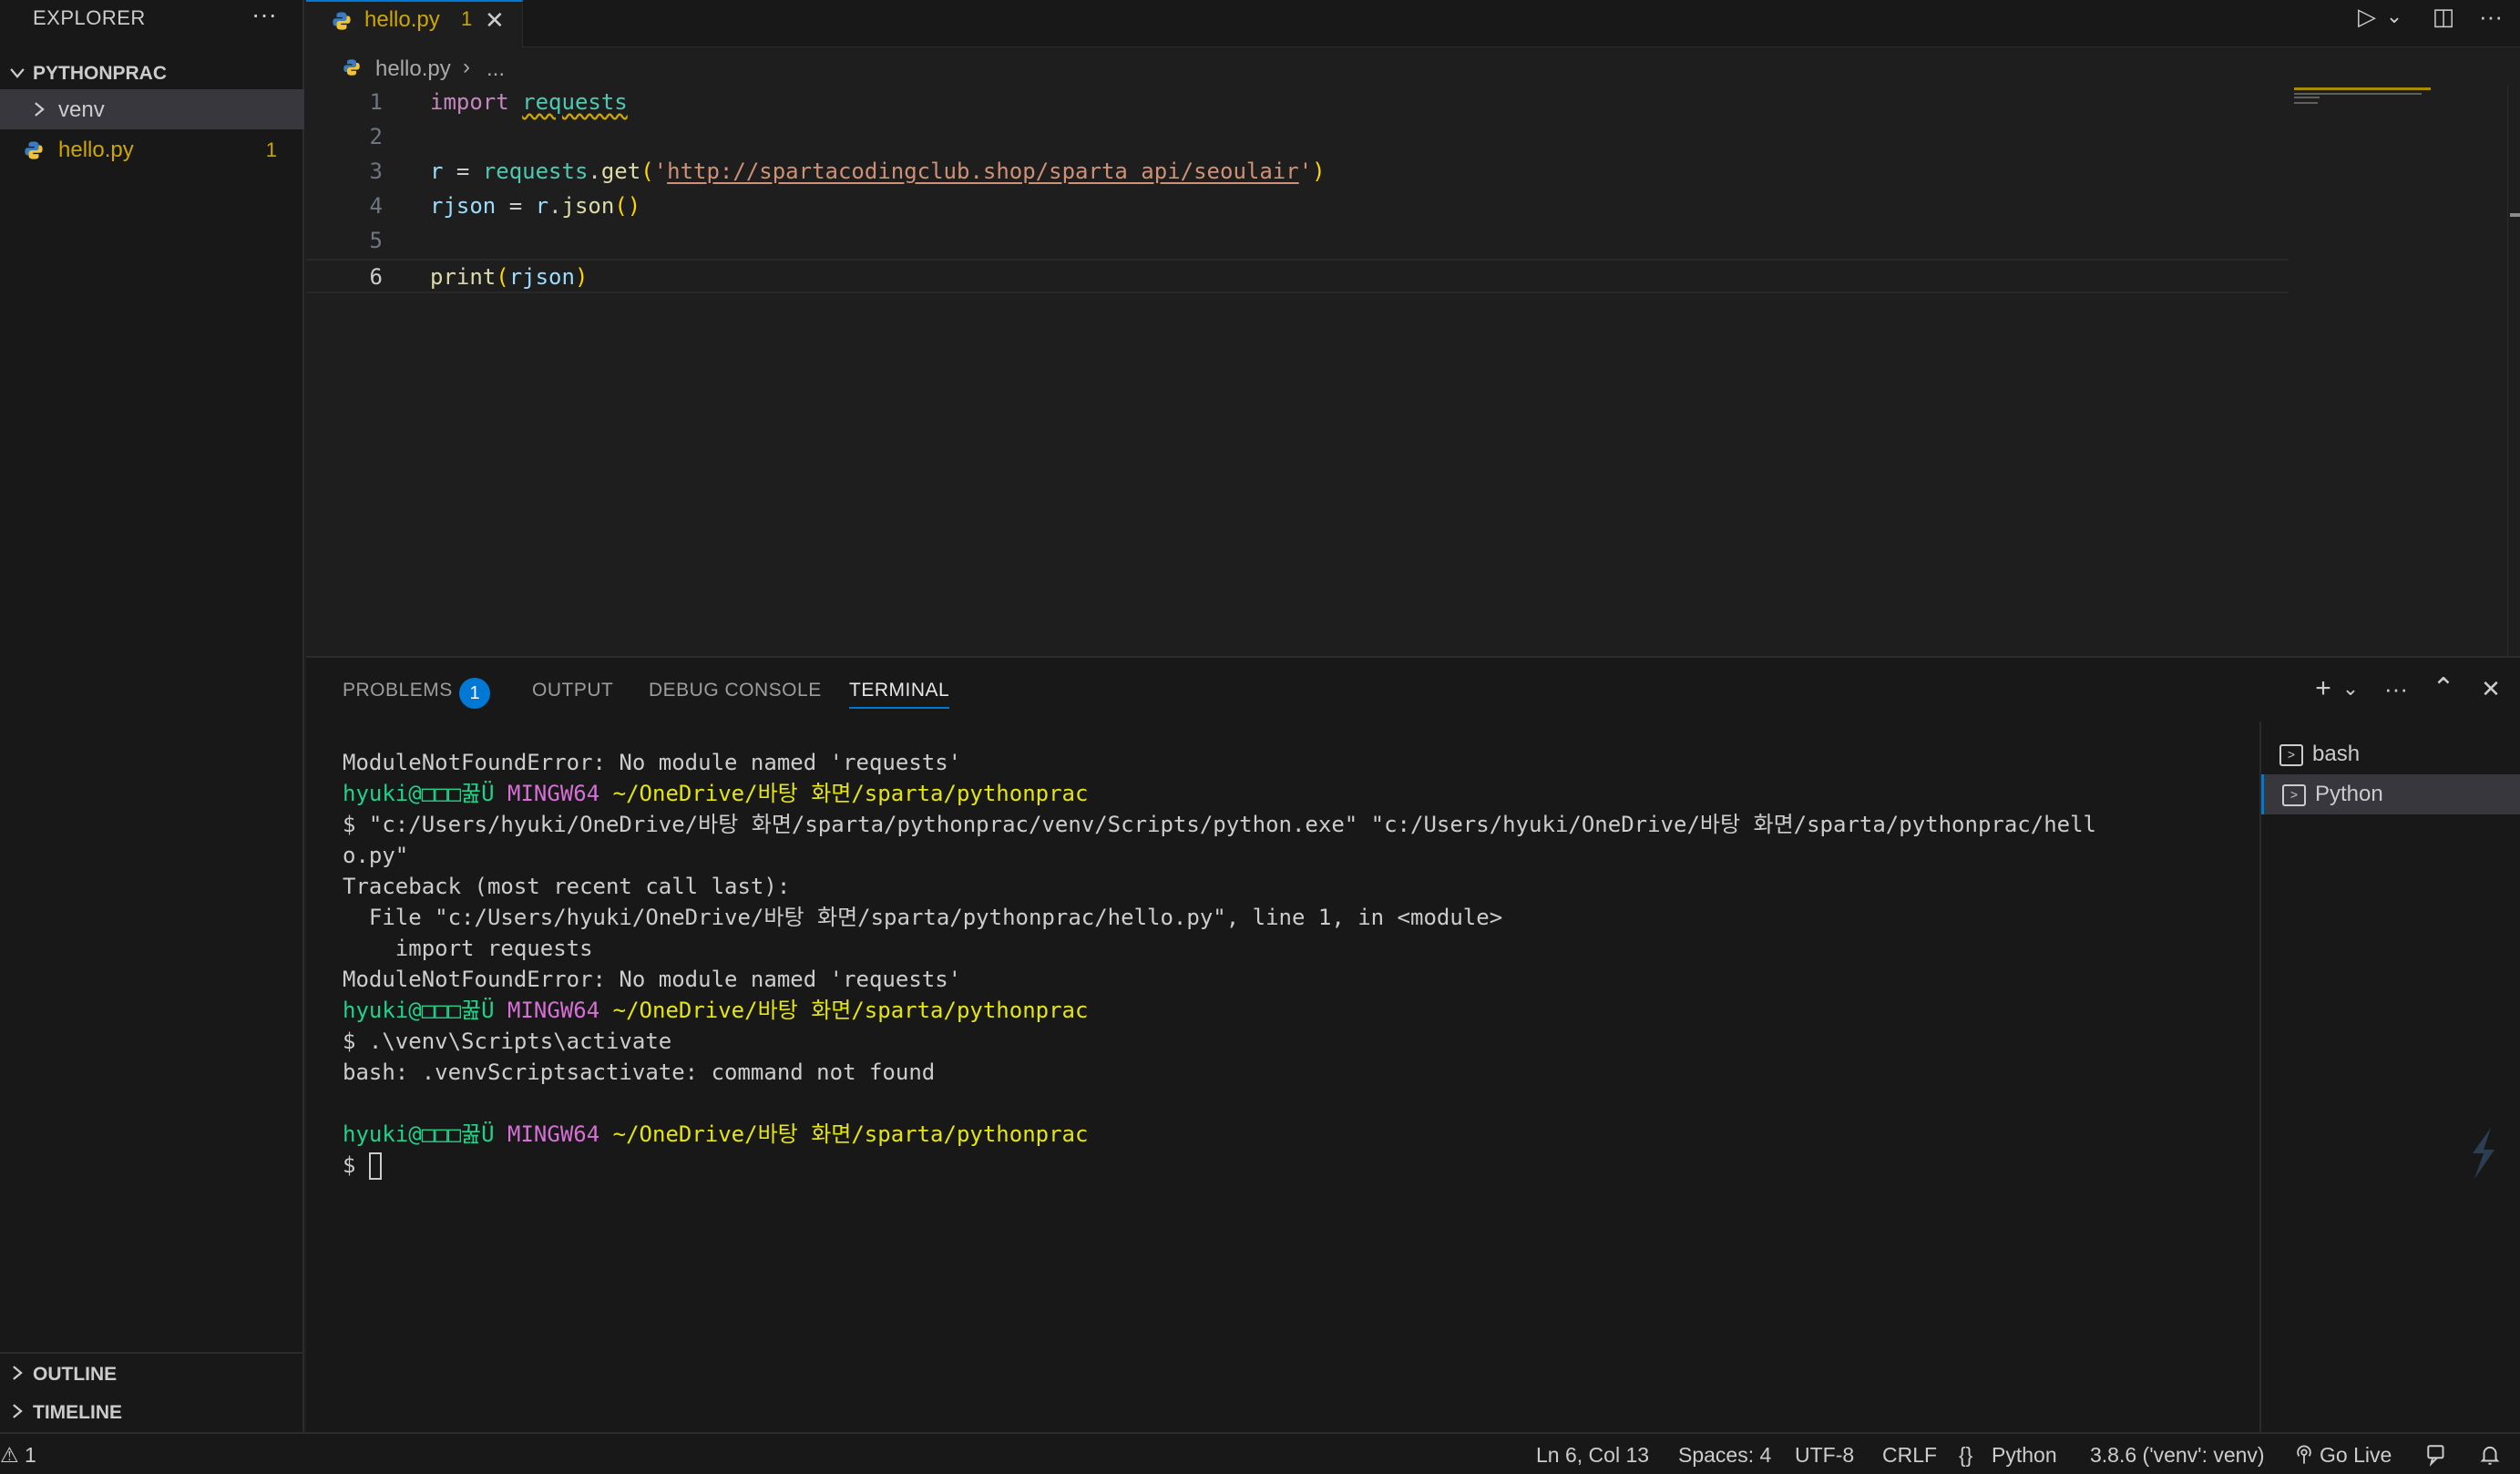  What do you see at coordinates (1400, 241) in the screenshot?
I see `code-line: 5` at bounding box center [1400, 241].